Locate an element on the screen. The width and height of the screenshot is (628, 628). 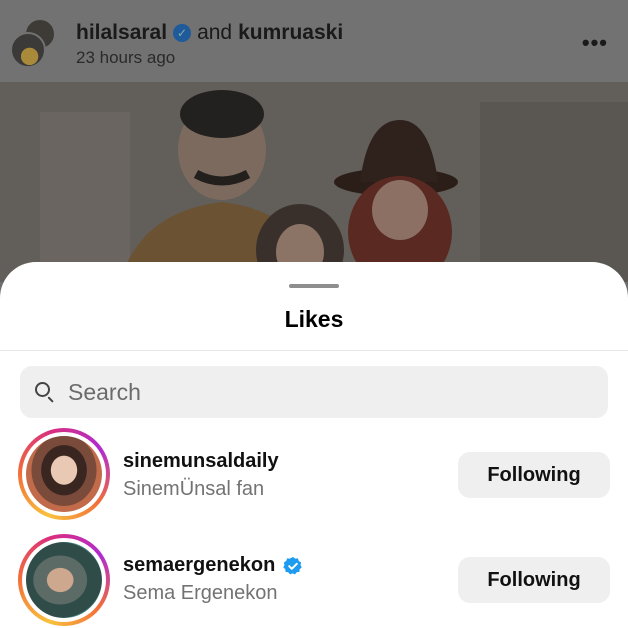
more-horizontal-icon: ••• is located at coordinates (595, 43).